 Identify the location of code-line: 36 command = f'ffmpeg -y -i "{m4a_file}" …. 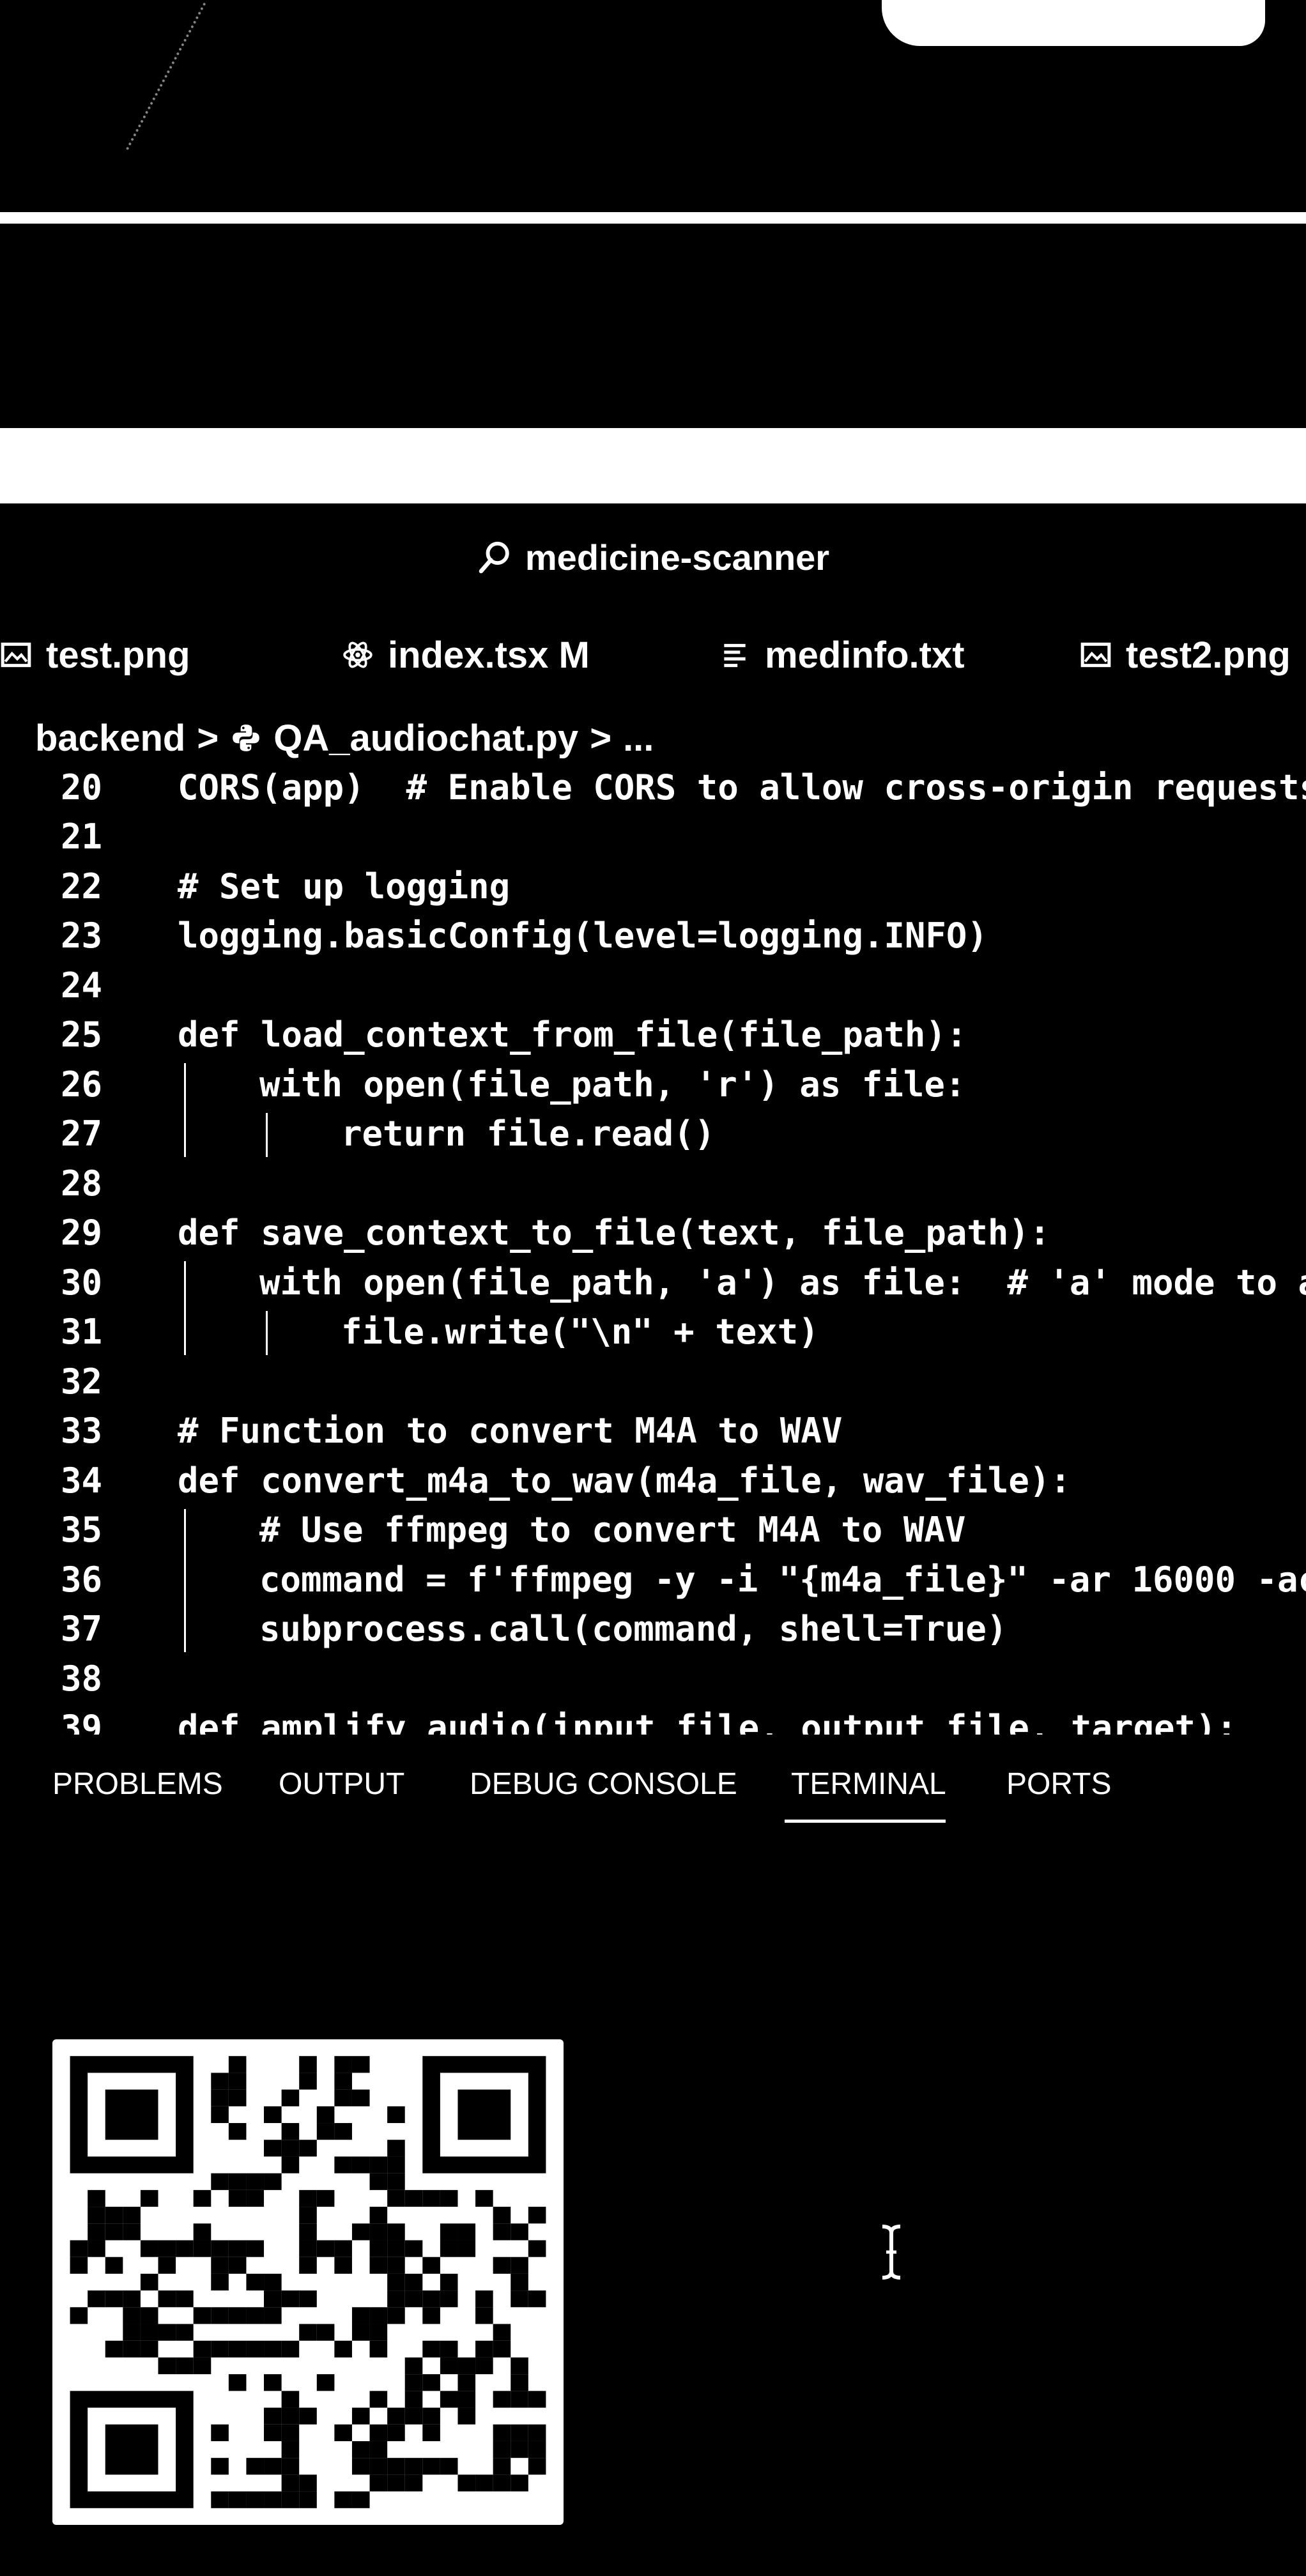
(653, 1579).